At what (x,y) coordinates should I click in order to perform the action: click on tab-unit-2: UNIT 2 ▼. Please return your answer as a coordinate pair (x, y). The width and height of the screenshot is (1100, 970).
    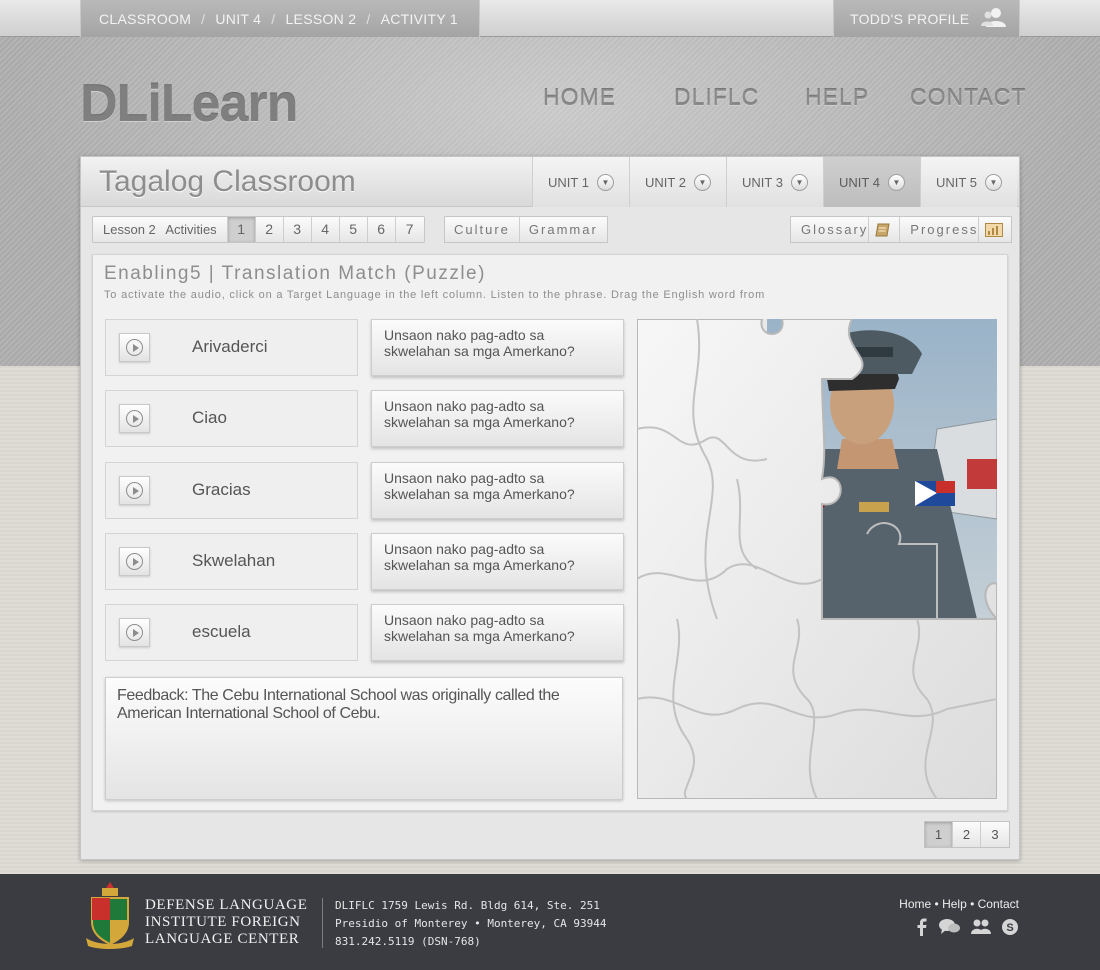
    Looking at the image, I should click on (677, 182).